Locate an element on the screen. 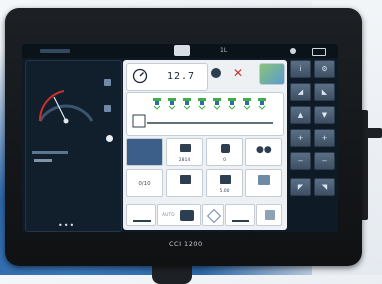 The width and height of the screenshot is (382, 284). tank-cell: 2814 is located at coordinates (184, 152).